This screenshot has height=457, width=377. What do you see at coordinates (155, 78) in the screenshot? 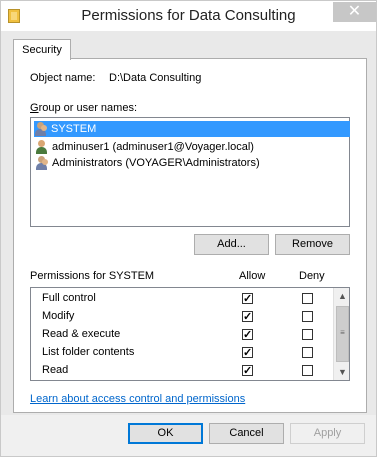
I see `object-name-value: D:\Data Consulting` at bounding box center [155, 78].